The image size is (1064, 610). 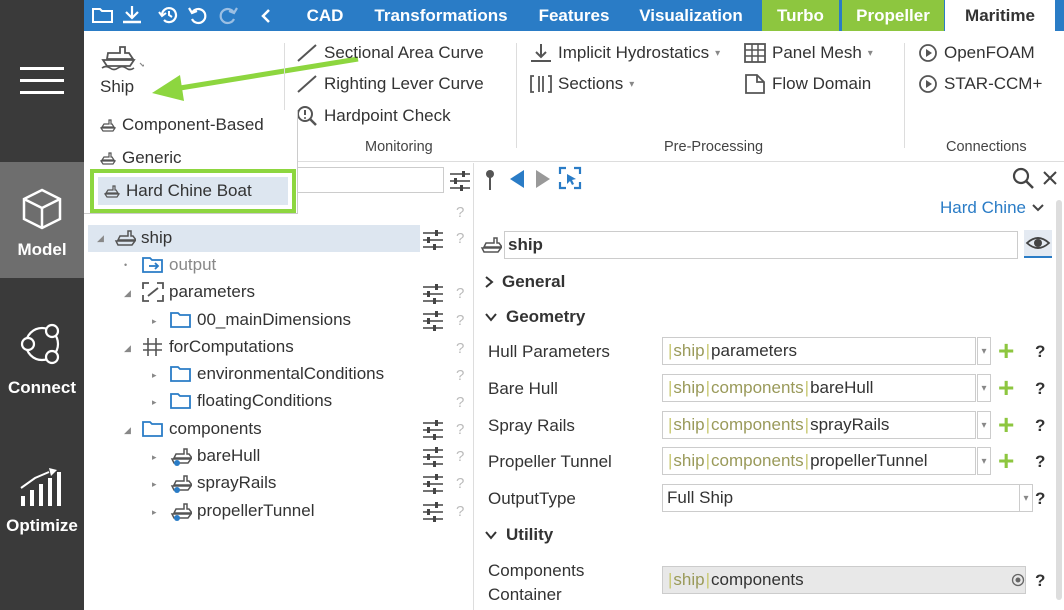 I want to click on panel-mesh-button: Panel Mesh ▾, so click(x=808, y=53).